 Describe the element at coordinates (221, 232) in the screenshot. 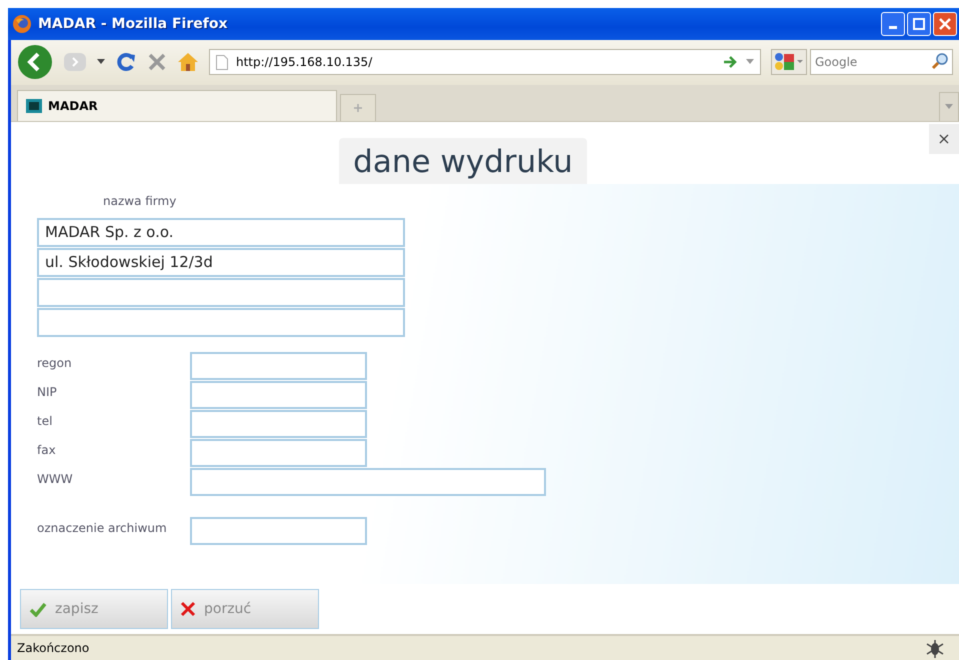

I see `company-name-field: MADAR Sp. z o.o.` at that location.